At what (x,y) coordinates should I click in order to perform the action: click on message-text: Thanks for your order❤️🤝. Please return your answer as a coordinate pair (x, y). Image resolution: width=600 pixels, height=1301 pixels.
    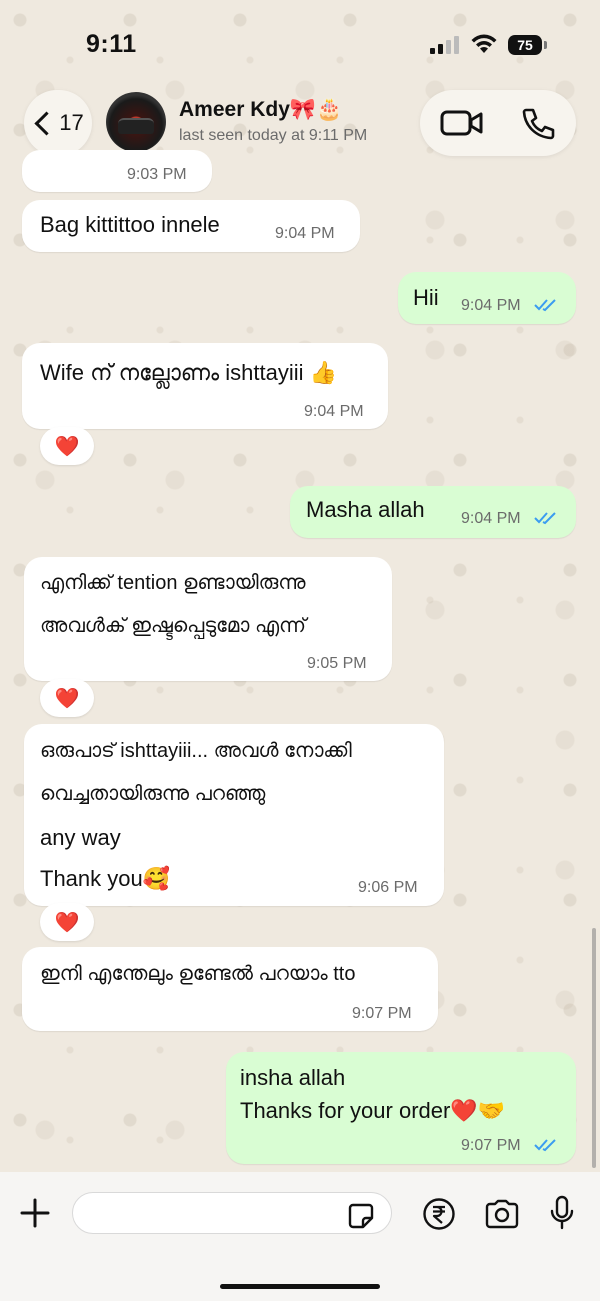
    Looking at the image, I should click on (373, 1110).